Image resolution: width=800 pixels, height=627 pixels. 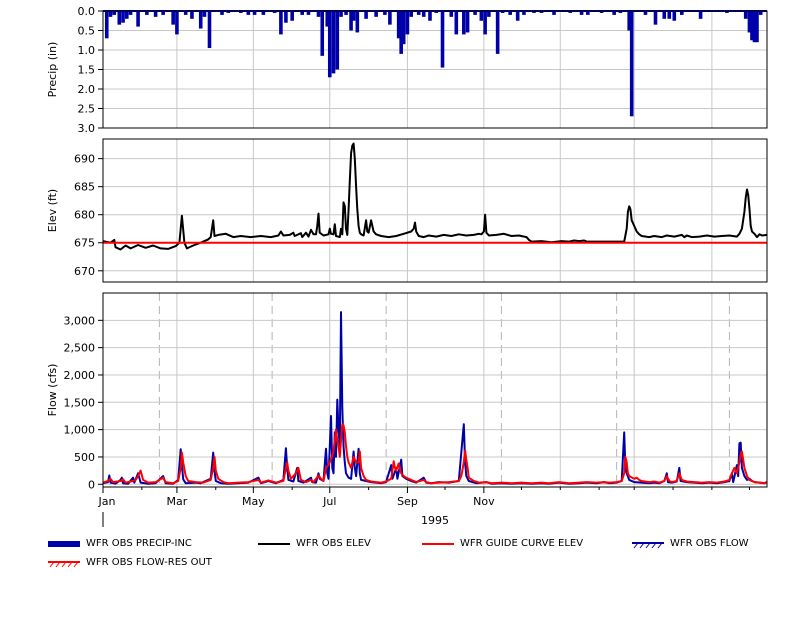 I want to click on x-tick-label: May, so click(x=253, y=501).